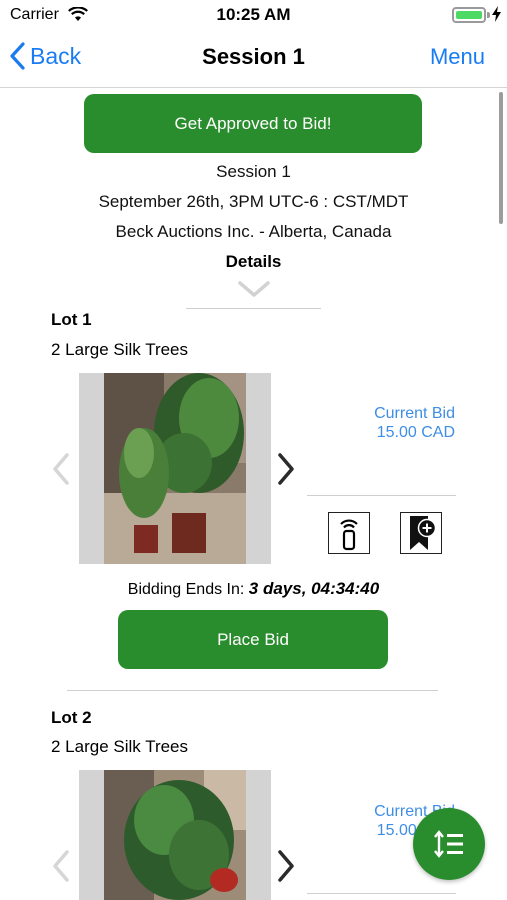 This screenshot has width=507, height=900. Describe the element at coordinates (186, 589) in the screenshot. I see `bidding-ends-label: Bidding Ends In:` at that location.